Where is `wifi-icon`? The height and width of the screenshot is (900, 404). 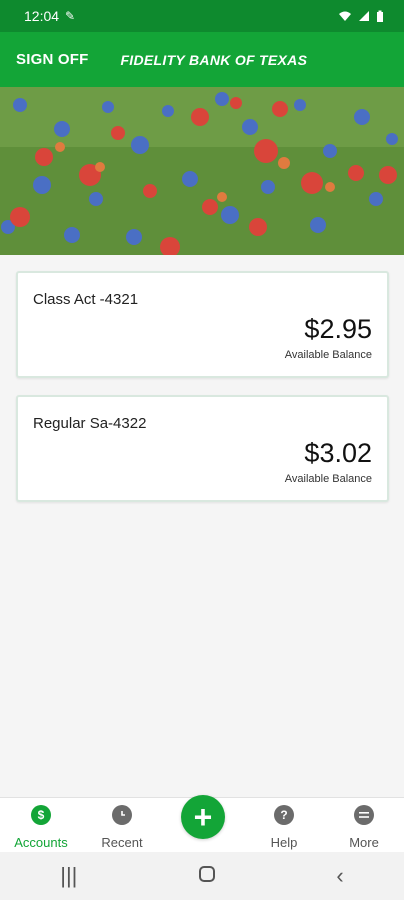 wifi-icon is located at coordinates (345, 16).